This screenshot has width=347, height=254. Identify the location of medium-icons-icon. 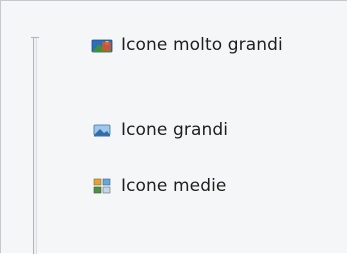
(102, 186).